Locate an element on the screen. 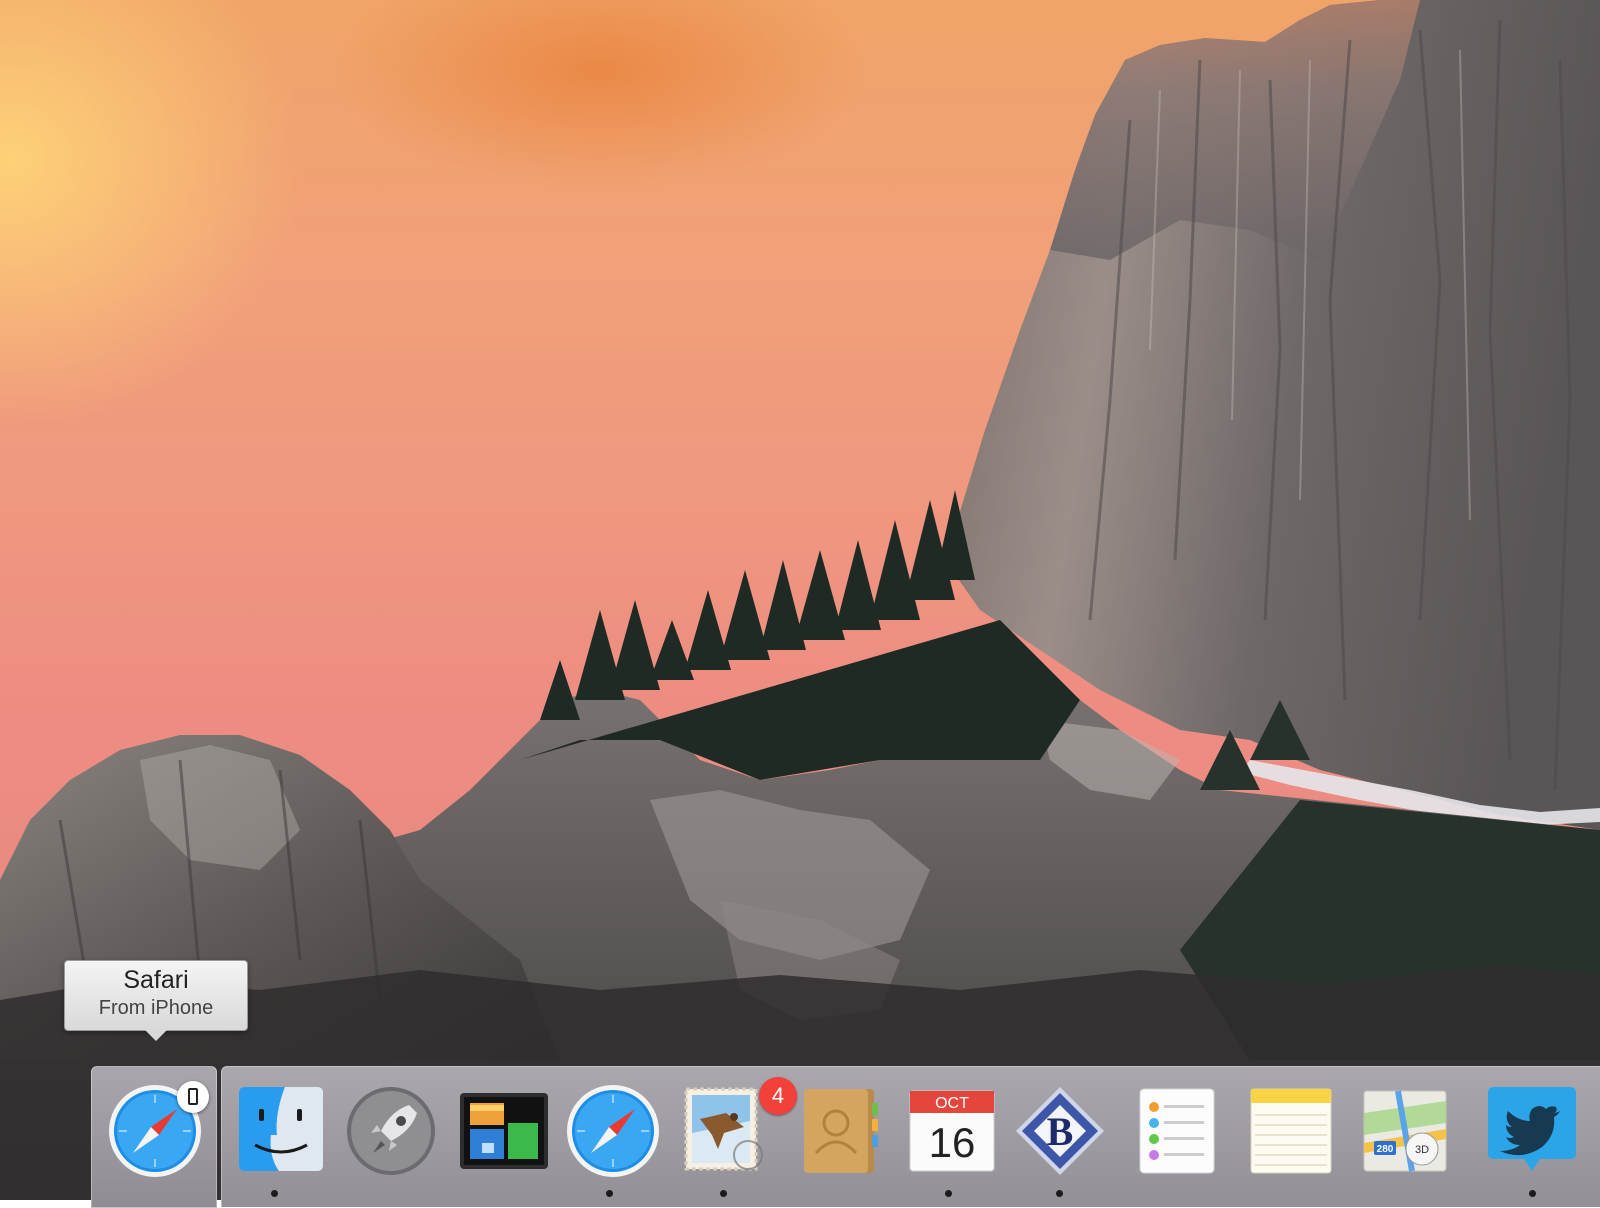 This screenshot has width=1600, height=1208. dock-item-calendar: OCT 16 is located at coordinates (952, 1131).